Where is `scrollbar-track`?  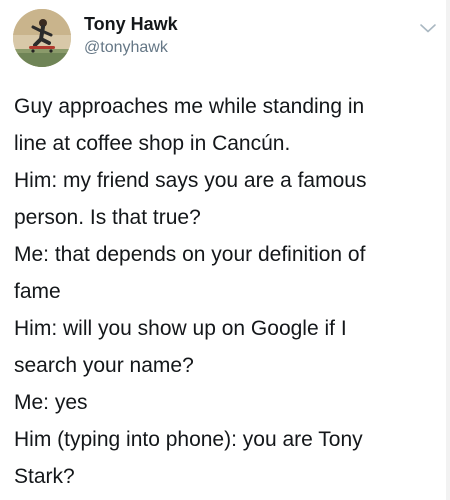
scrollbar-track is located at coordinates (448, 250).